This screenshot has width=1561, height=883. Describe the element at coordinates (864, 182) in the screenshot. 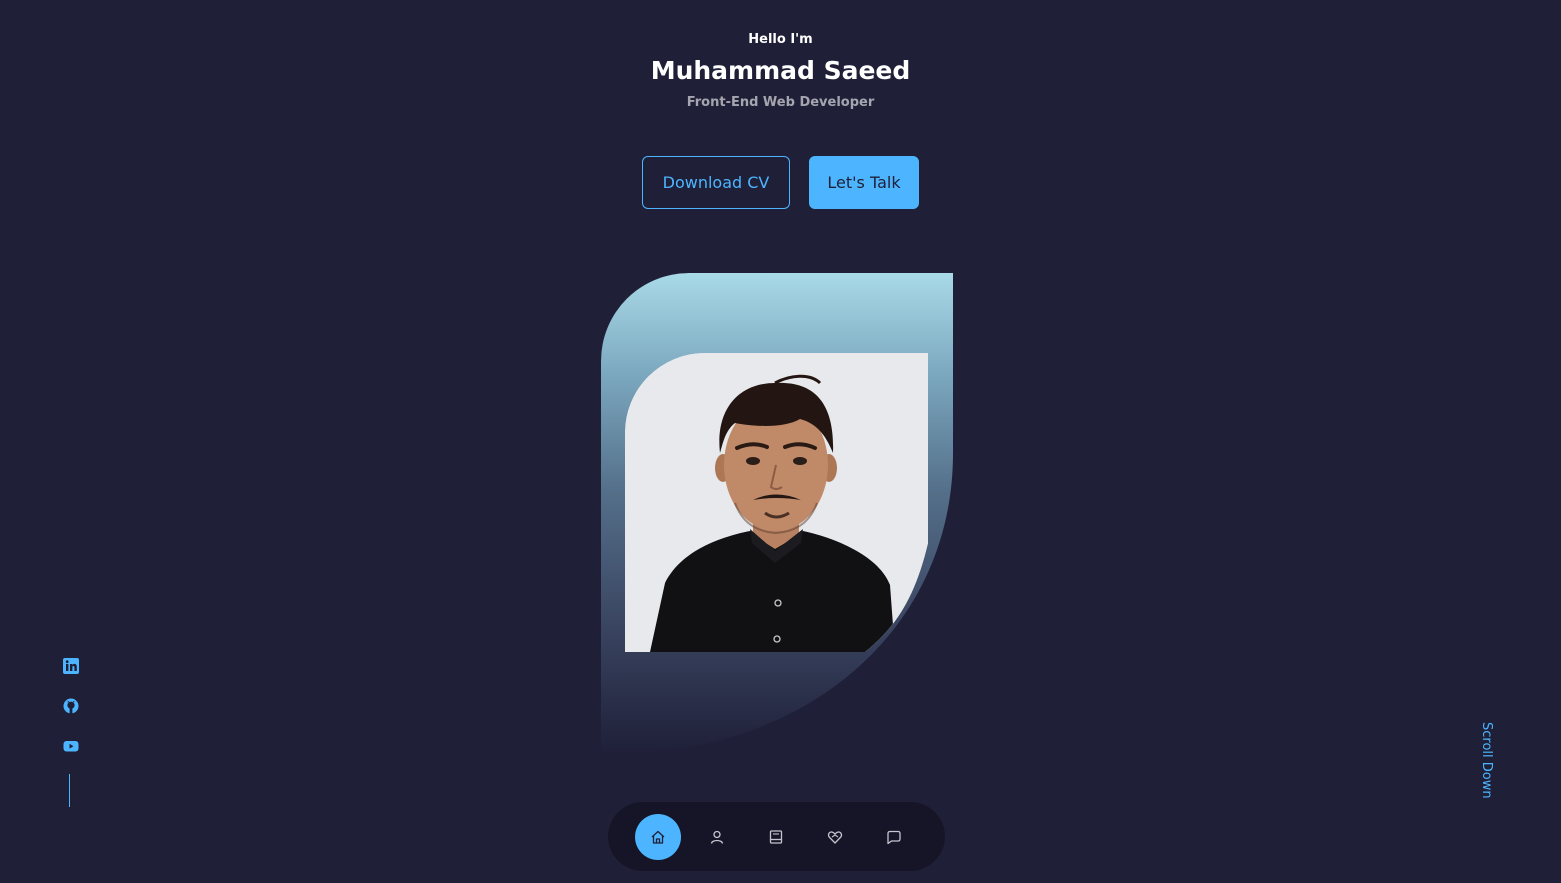

I see `lets-talk-button: Let's Talk` at that location.